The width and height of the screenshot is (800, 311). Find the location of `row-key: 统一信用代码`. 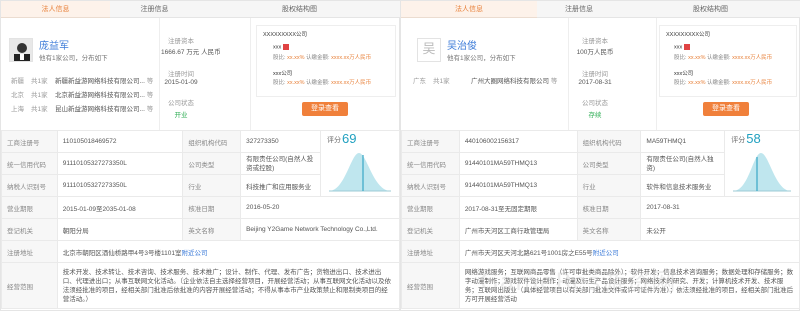

row-key: 统一信用代码 is located at coordinates (29, 163).